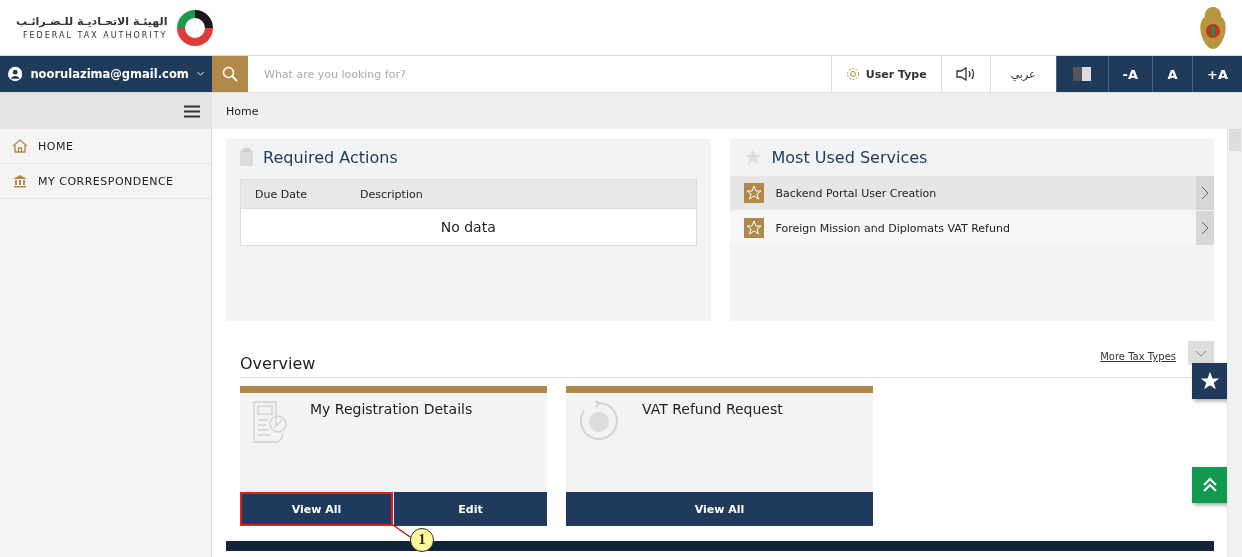  What do you see at coordinates (1138, 356) in the screenshot?
I see `more-tax-types-link: More Tax Types` at bounding box center [1138, 356].